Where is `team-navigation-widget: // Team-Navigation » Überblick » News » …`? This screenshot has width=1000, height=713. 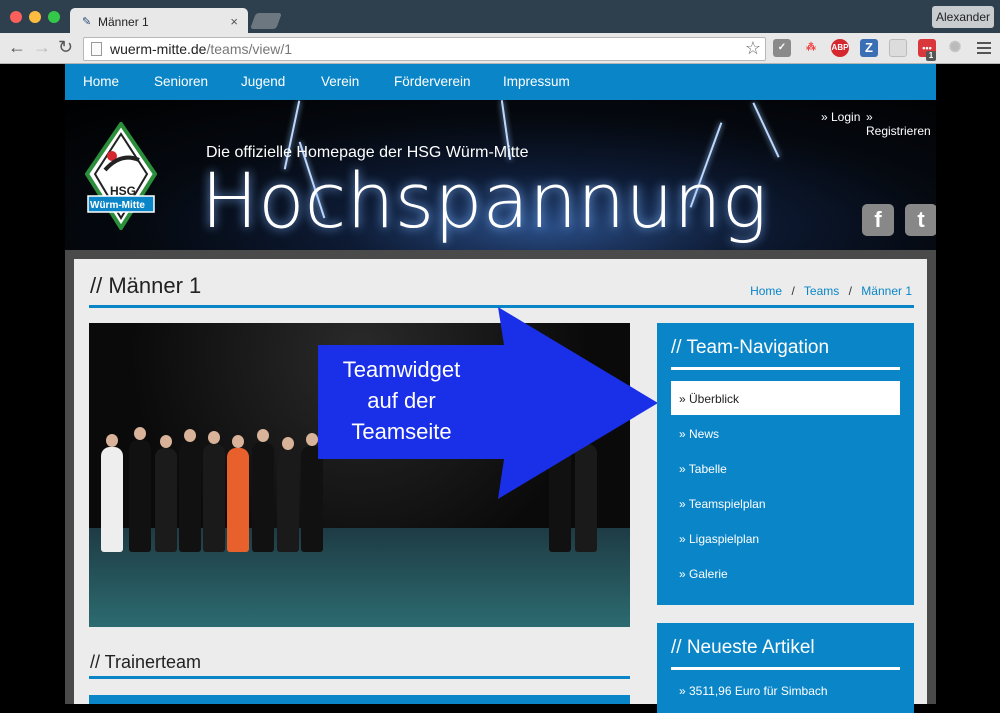
team-navigation-widget: // Team-Navigation » Überblick » News » … is located at coordinates (785, 464).